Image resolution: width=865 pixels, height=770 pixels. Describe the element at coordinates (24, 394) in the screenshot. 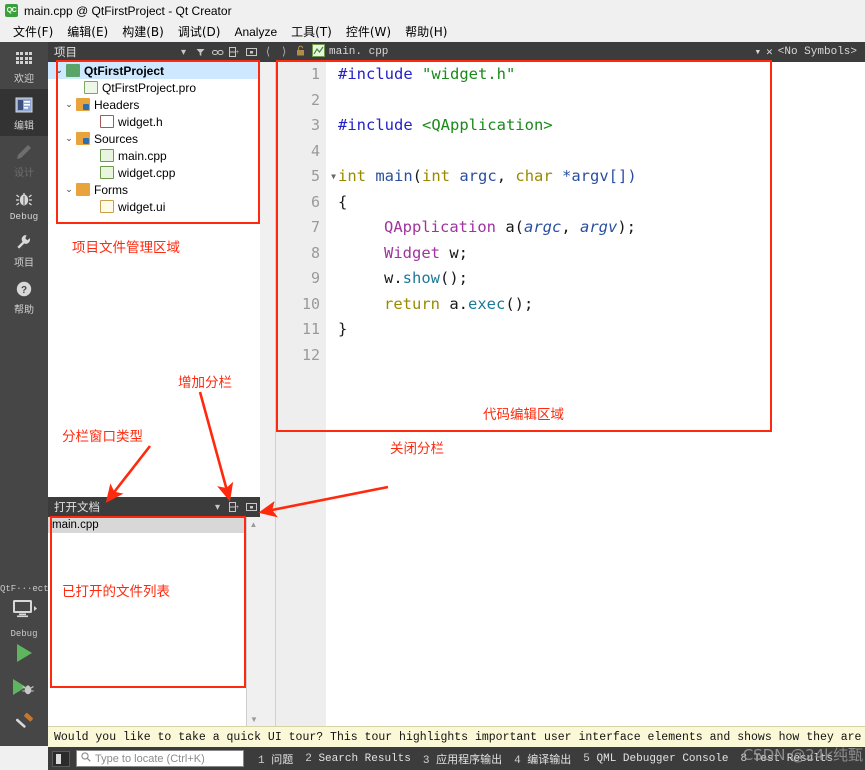

I see `activity-bar: 欢迎 编辑 设计 Debug 项目 ? 帮助 QtF···ect Debug` at that location.